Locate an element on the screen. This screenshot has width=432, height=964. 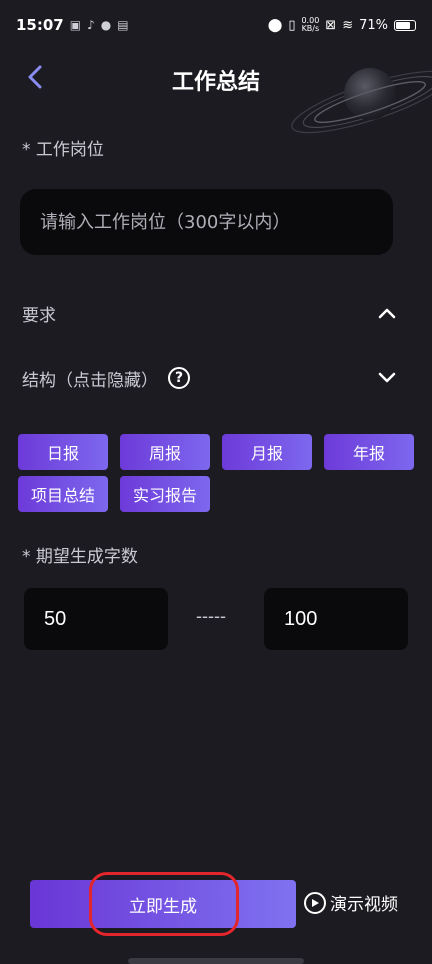
structure-label: 结构（点击隐藏） is located at coordinates (90, 380).